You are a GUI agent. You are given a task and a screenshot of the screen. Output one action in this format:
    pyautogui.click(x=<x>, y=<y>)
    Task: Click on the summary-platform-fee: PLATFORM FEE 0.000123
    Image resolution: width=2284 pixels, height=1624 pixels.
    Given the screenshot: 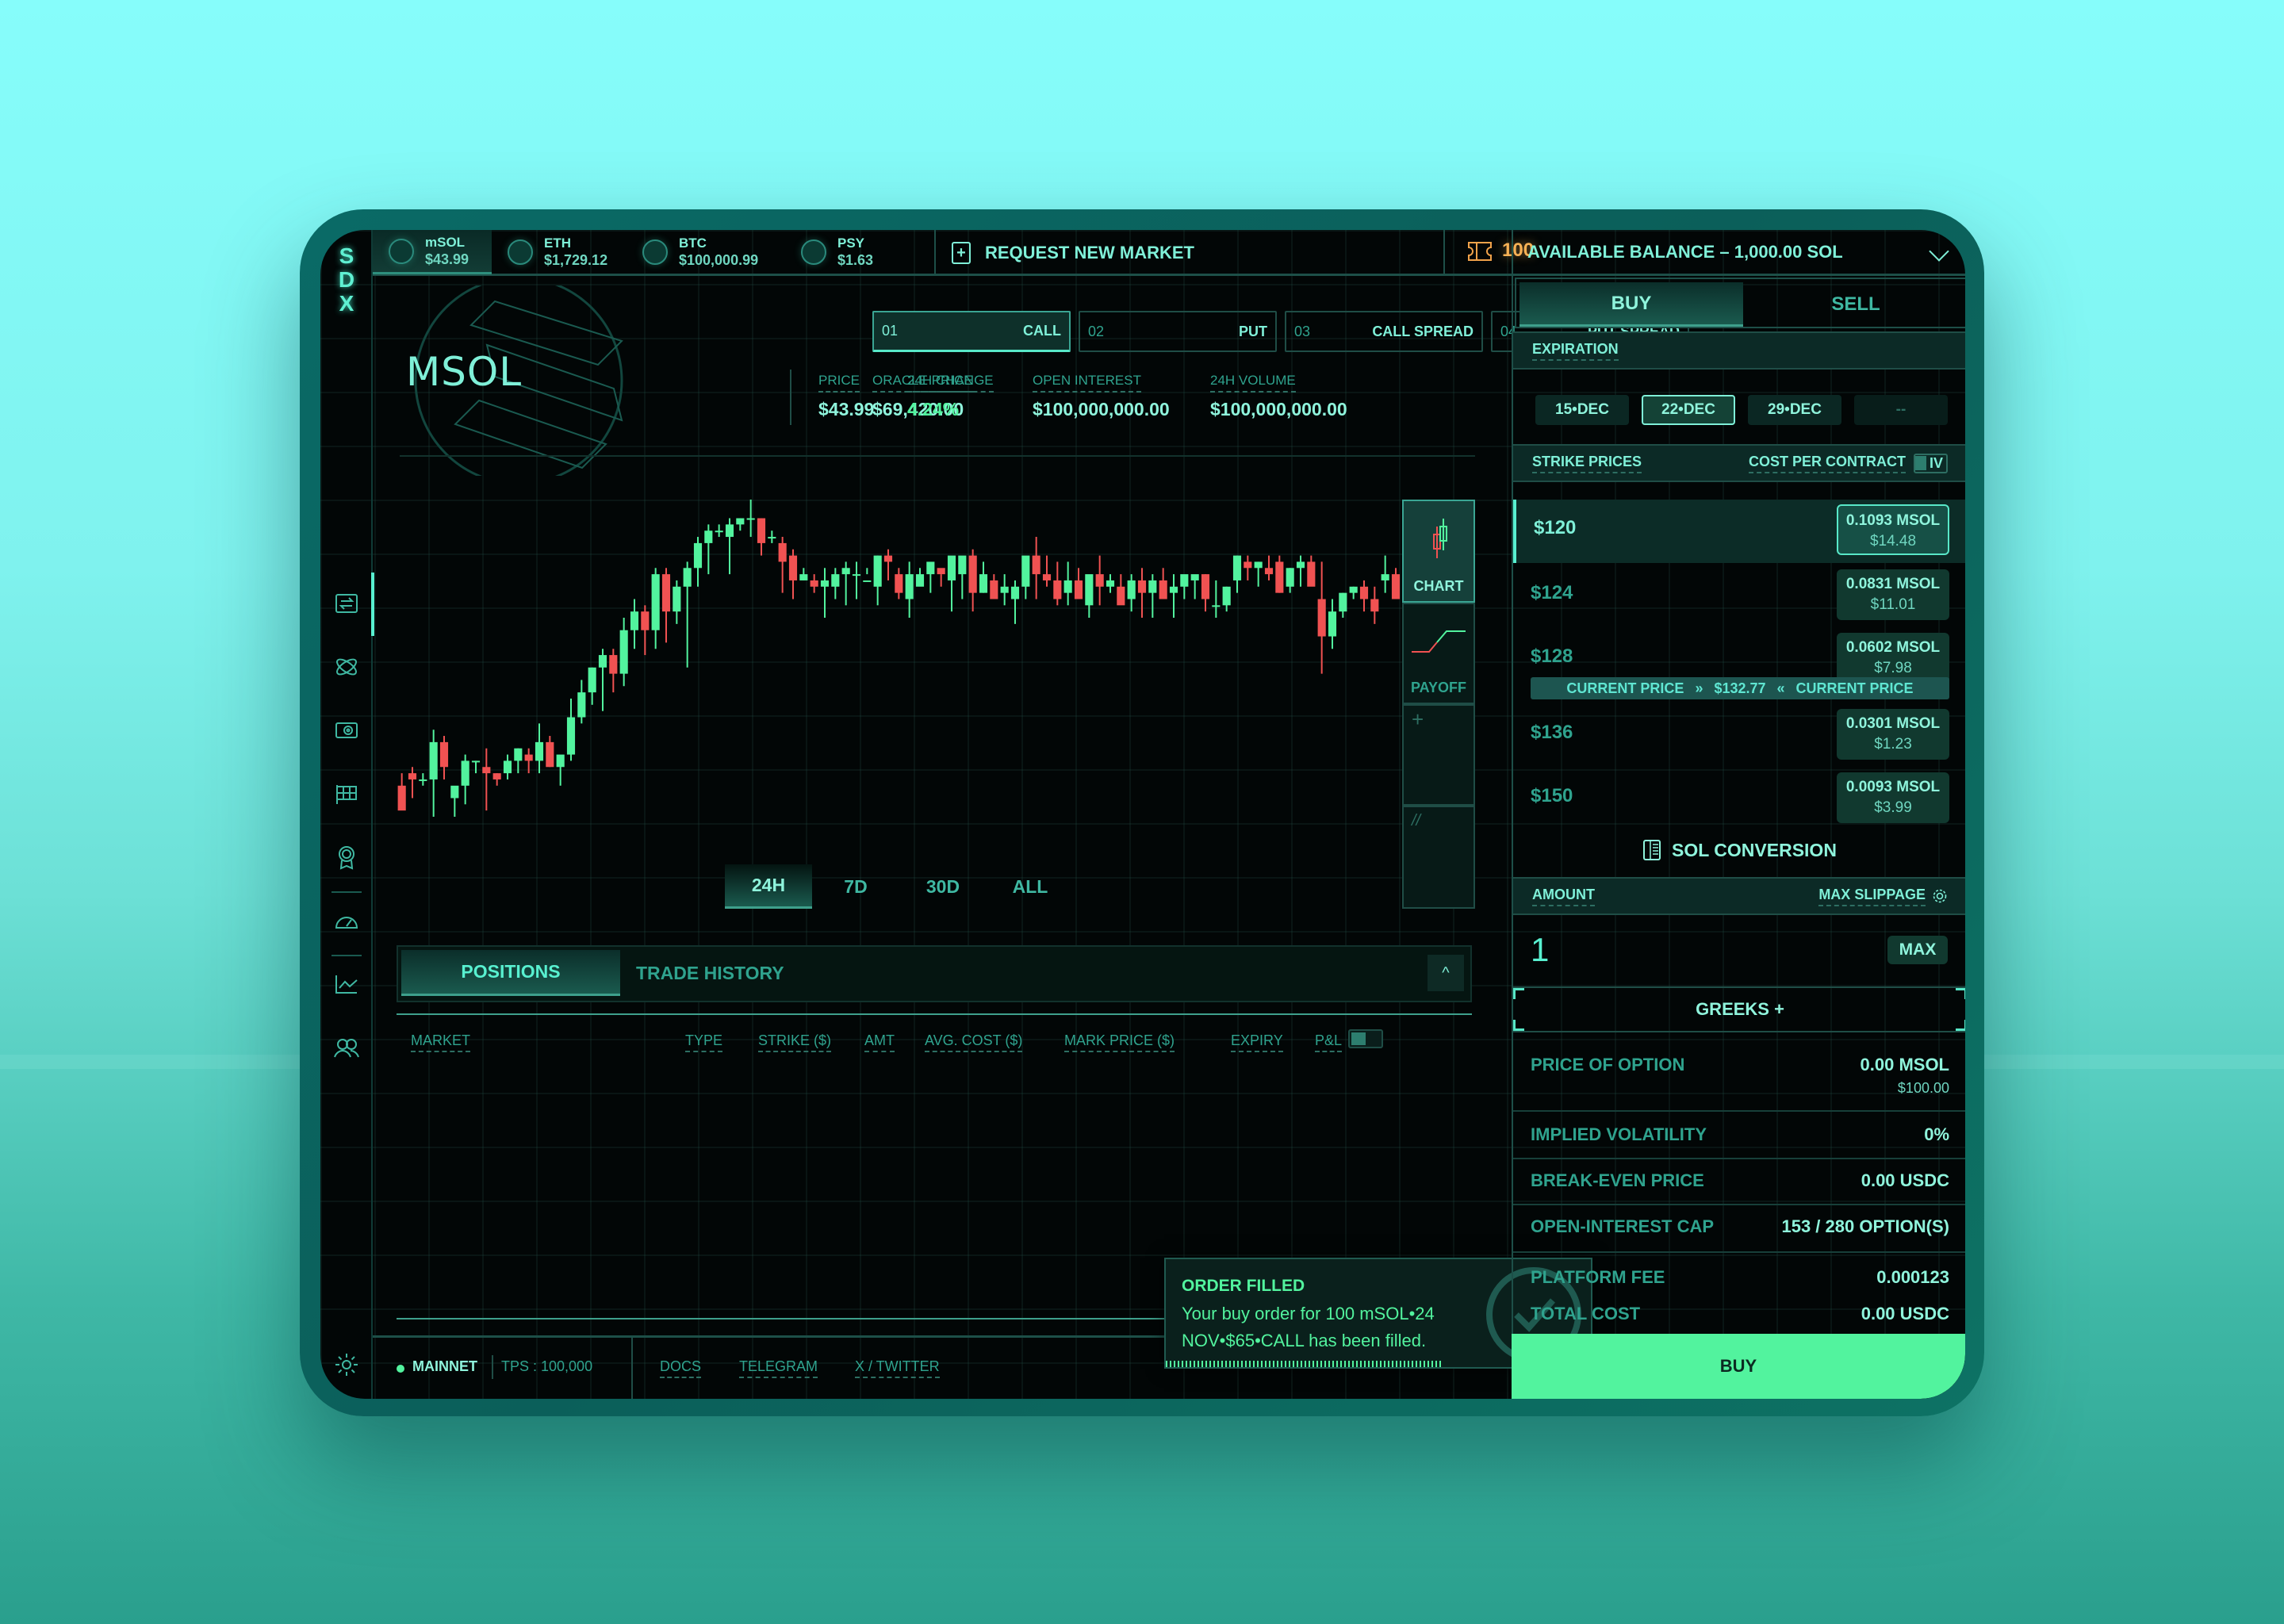 What is the action you would take?
    pyautogui.click(x=1739, y=1277)
    